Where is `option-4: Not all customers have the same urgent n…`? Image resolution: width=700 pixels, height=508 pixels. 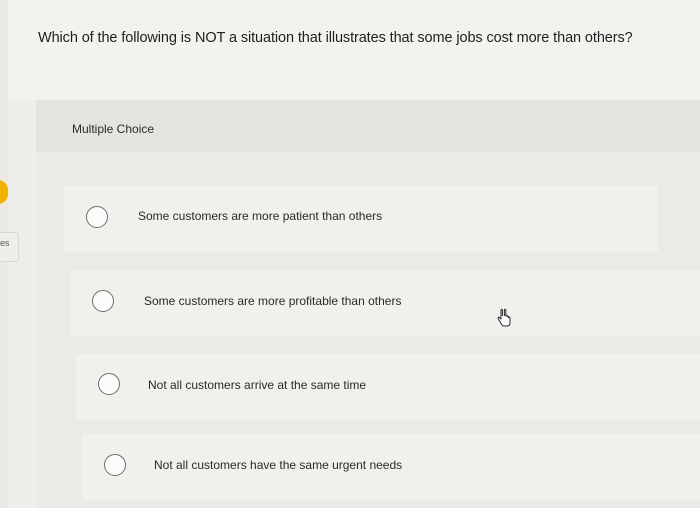
option-4: Not all customers have the same urgent n… is located at coordinates (391, 467).